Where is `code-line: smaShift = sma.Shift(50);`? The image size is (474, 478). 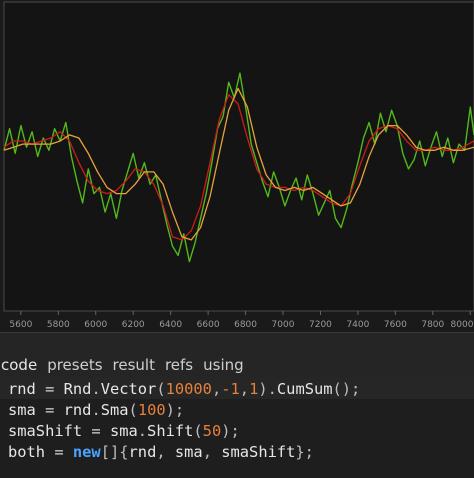
code-line: smaShift = sma.Shift(50); is located at coordinates (124, 431).